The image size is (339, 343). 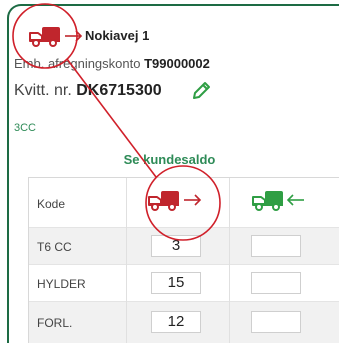 I want to click on annotation-circle-header, so click(x=45, y=36).